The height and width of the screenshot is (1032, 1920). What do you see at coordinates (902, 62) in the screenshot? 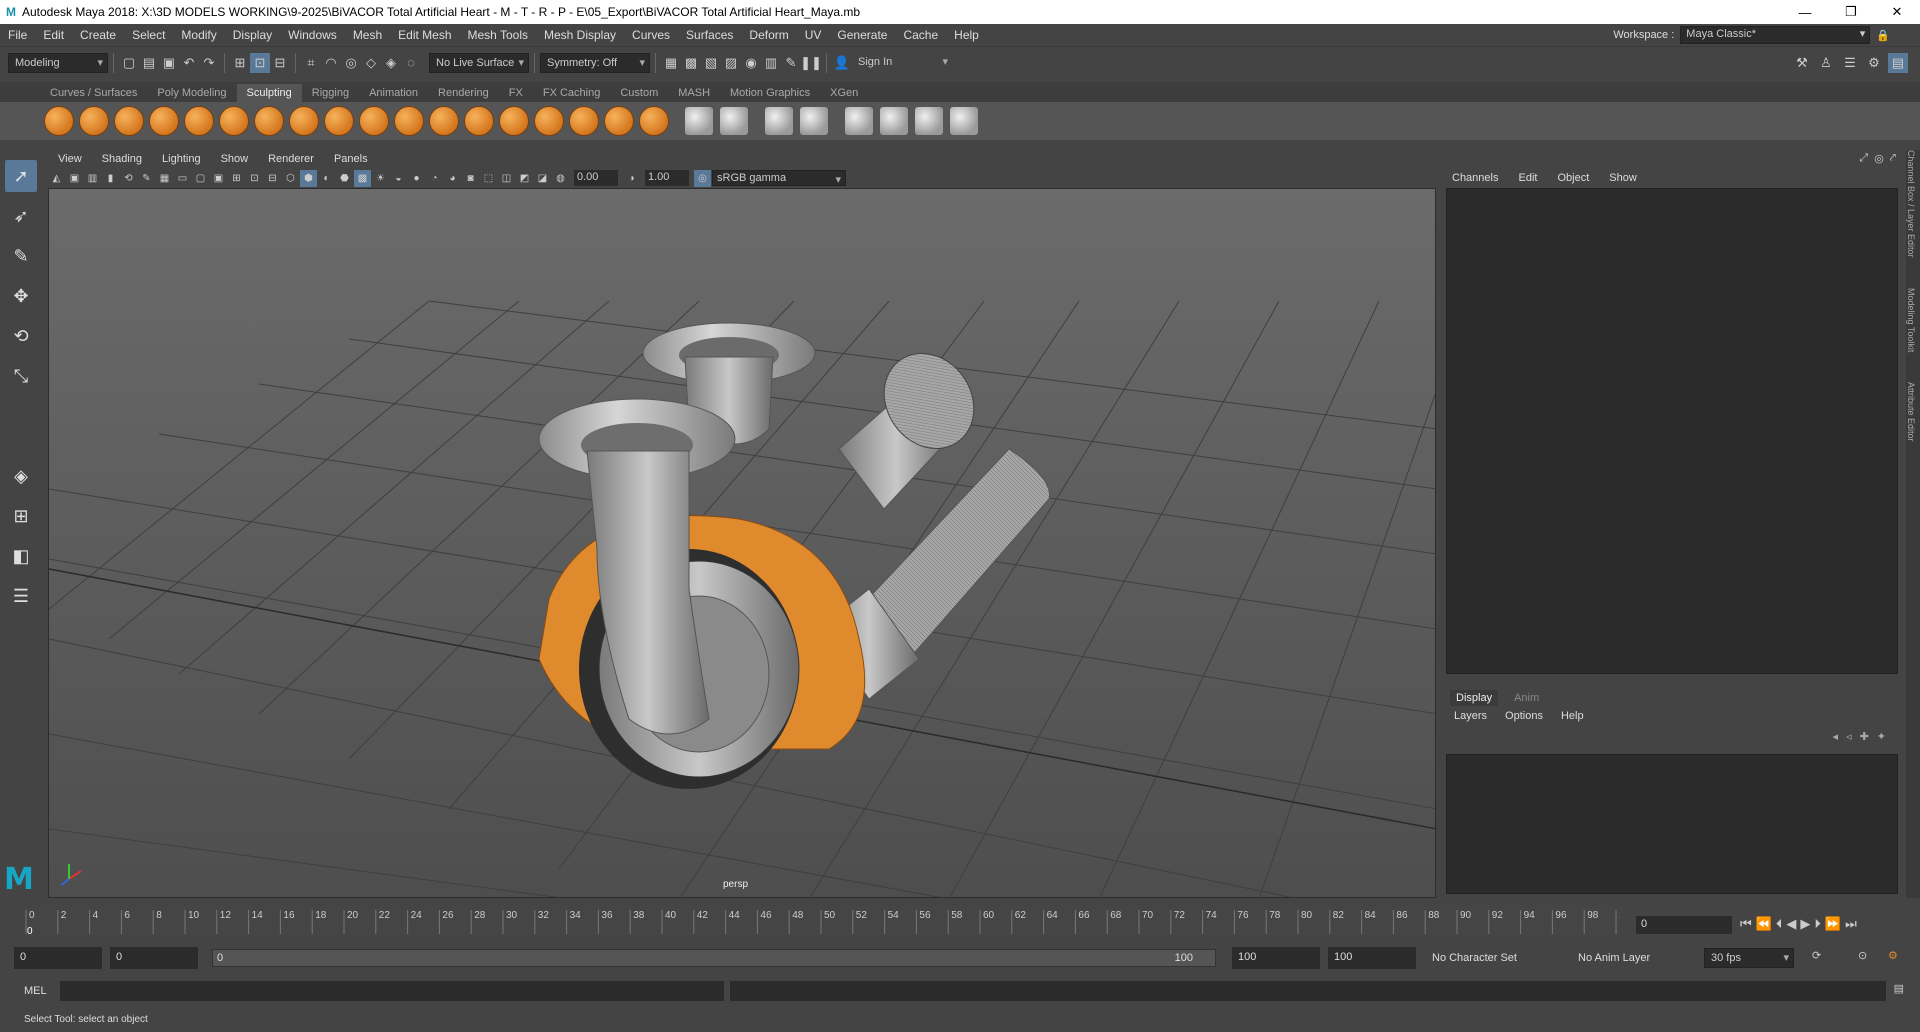
I see `sign-in-button: Sign In` at bounding box center [902, 62].